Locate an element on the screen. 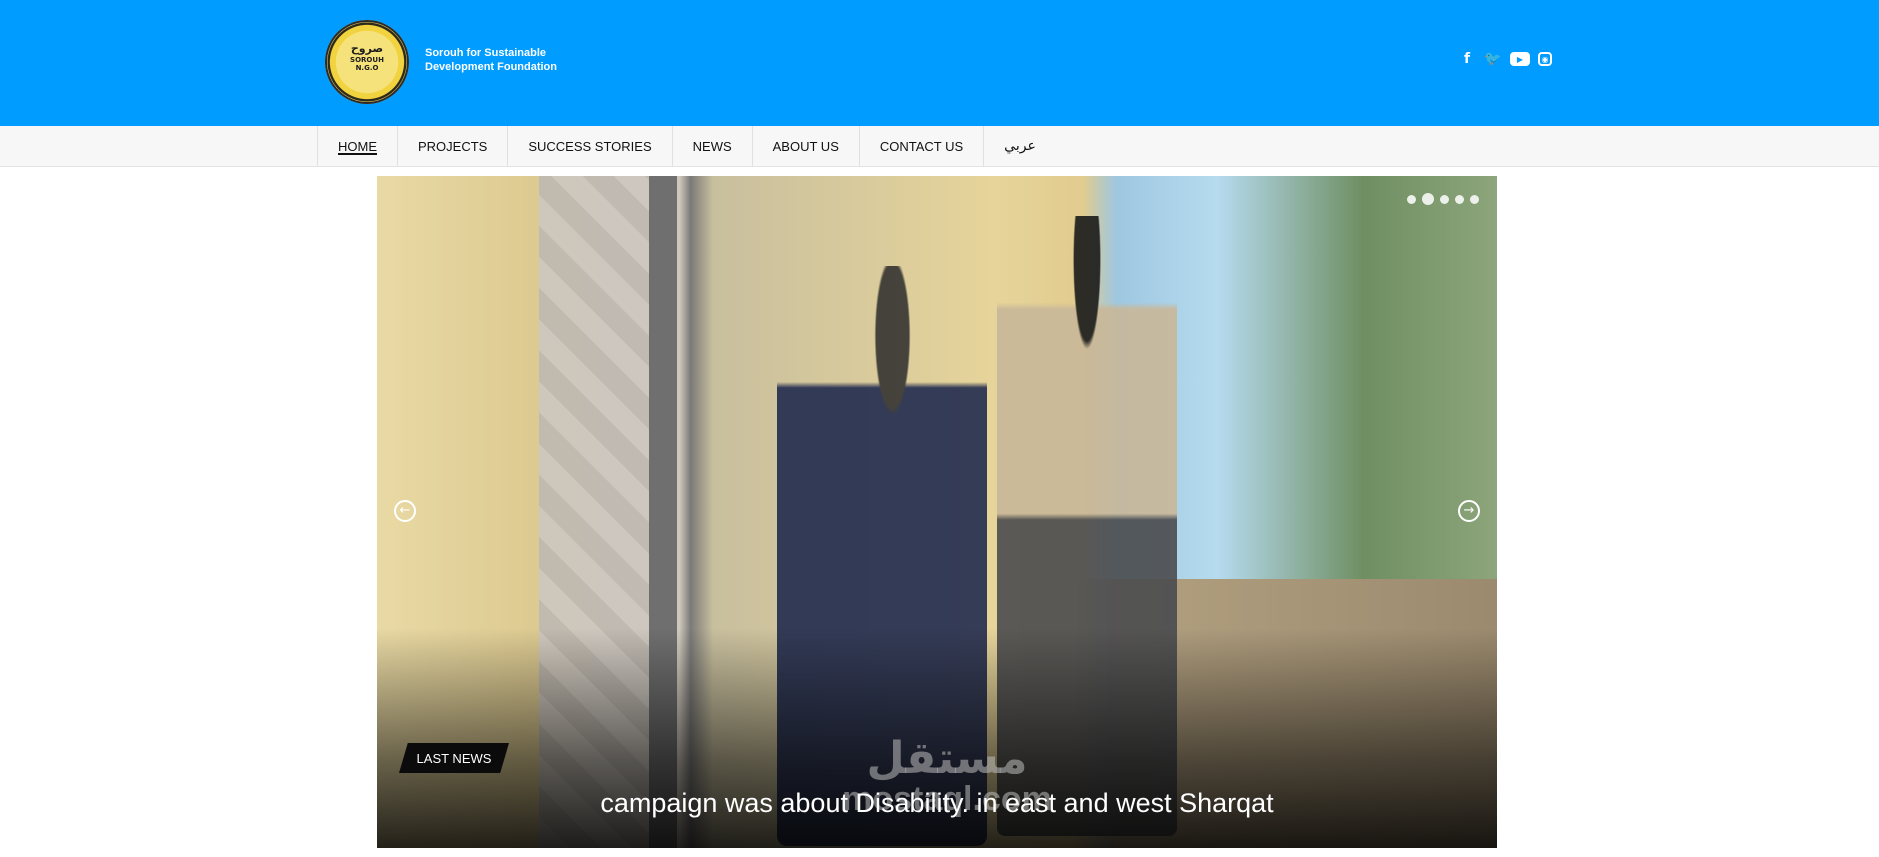 Image resolution: width=1879 pixels, height=857 pixels. nav-projects: PROJECTS is located at coordinates (453, 146).